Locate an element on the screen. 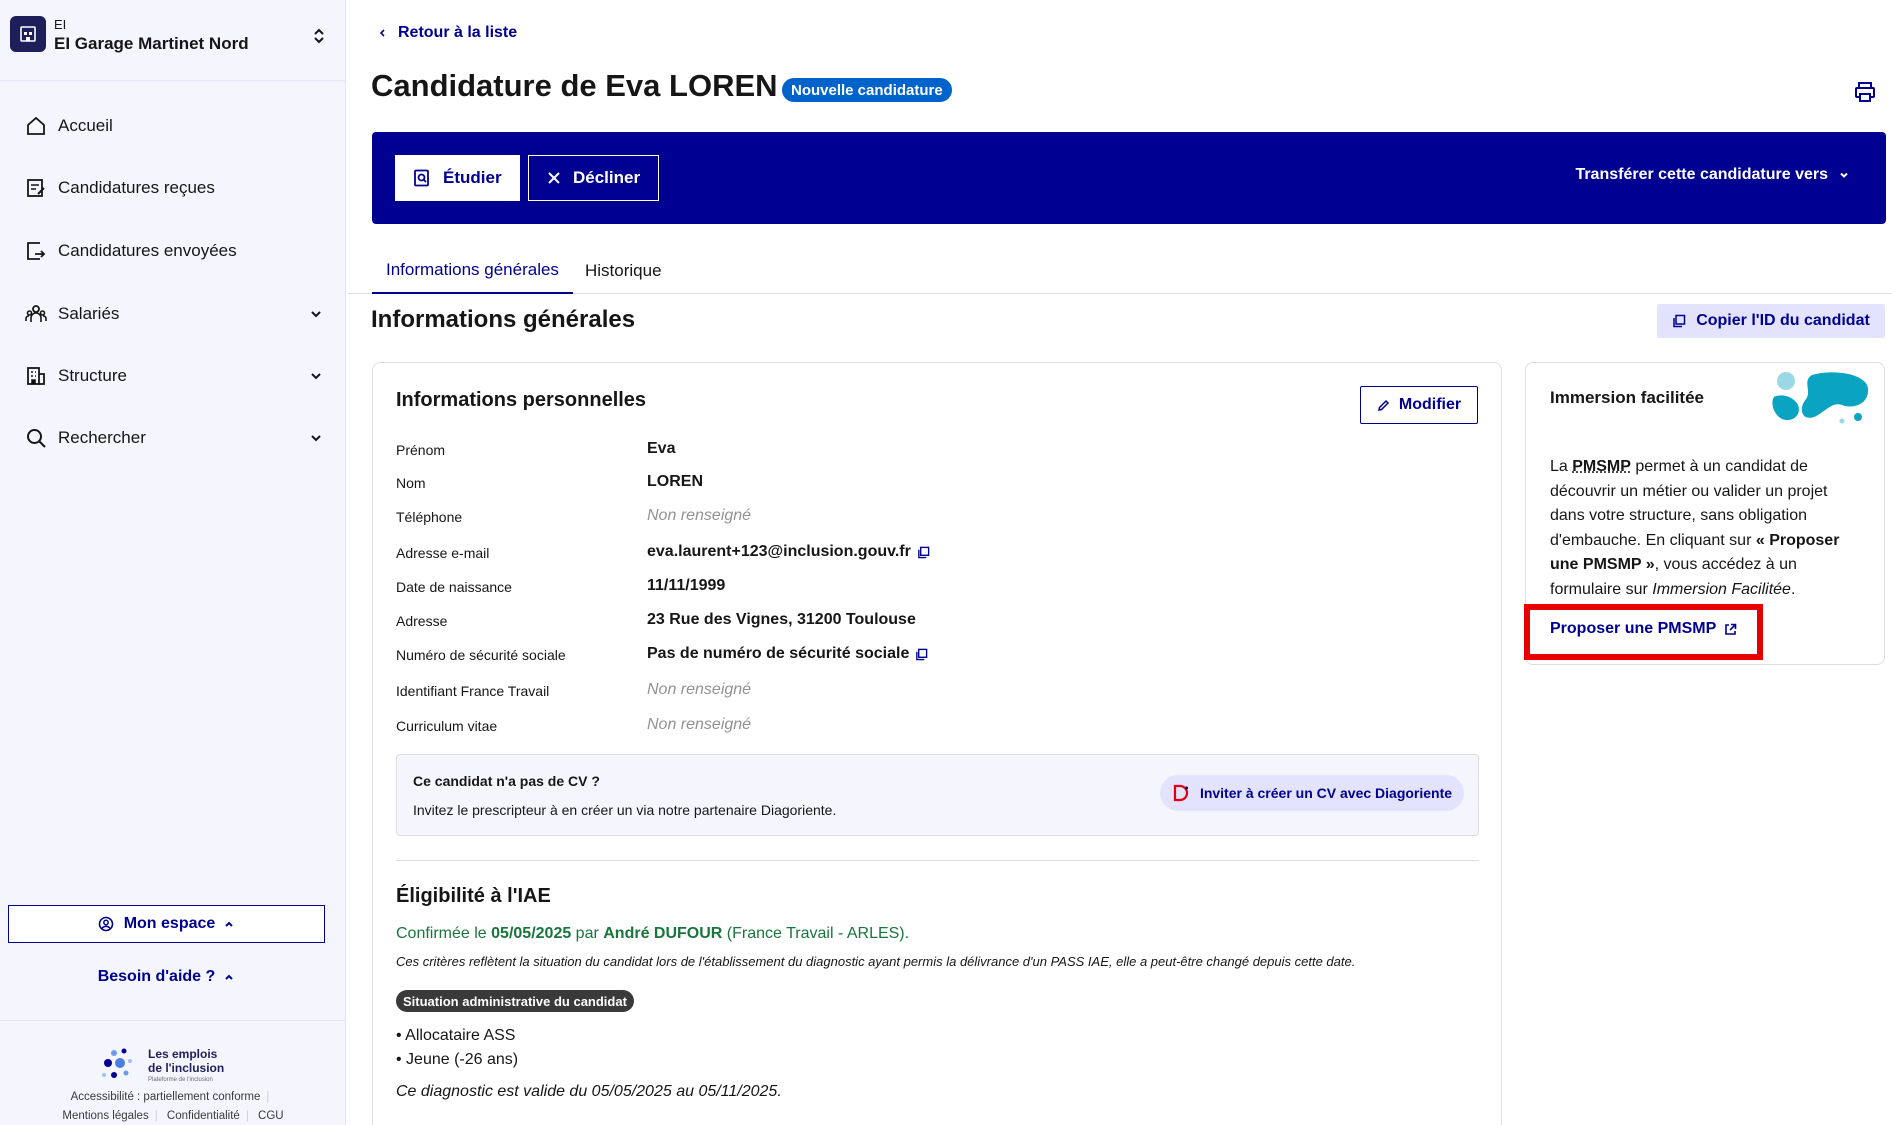  tab-bar: Informations générales Historique is located at coordinates (1120, 271).